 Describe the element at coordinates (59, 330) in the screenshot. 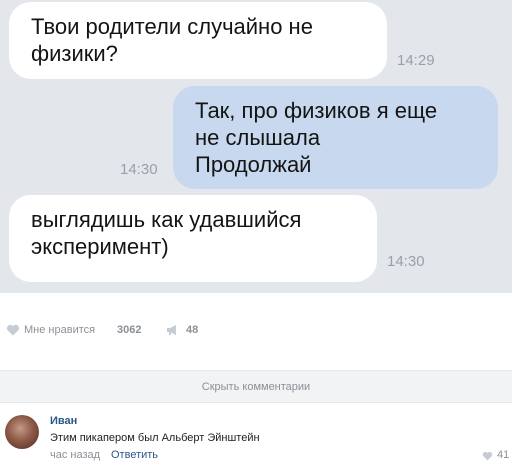

I see `like-button: Мне нравится` at that location.